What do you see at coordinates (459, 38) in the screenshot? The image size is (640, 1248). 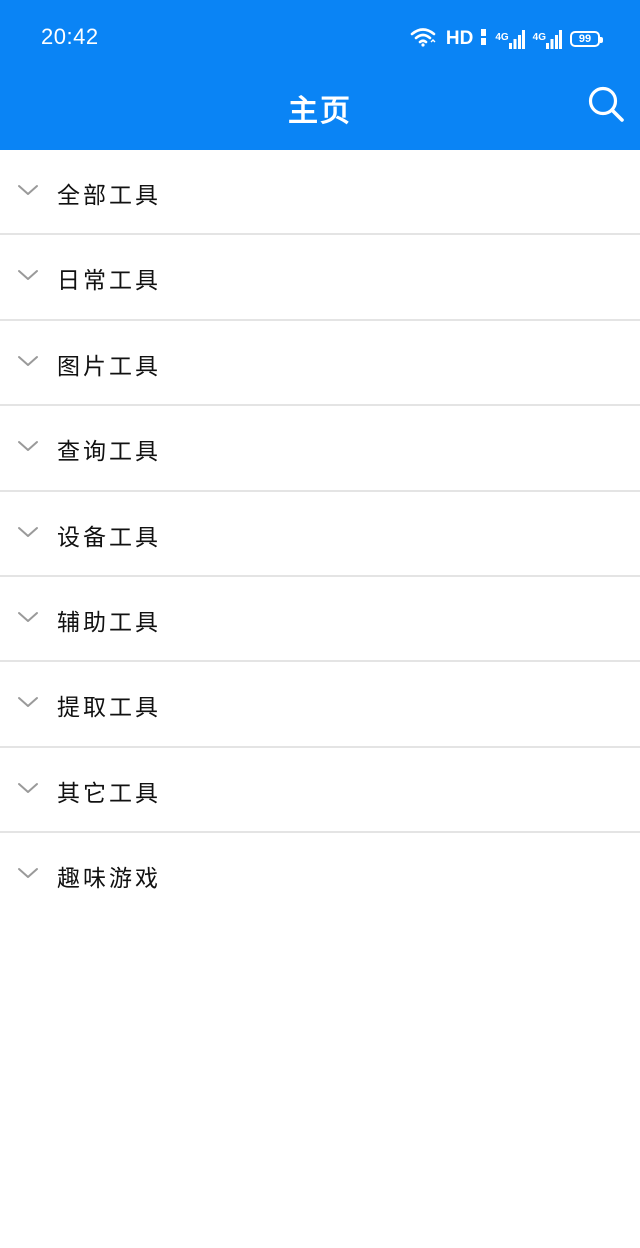 I see `hd-label: HD` at bounding box center [459, 38].